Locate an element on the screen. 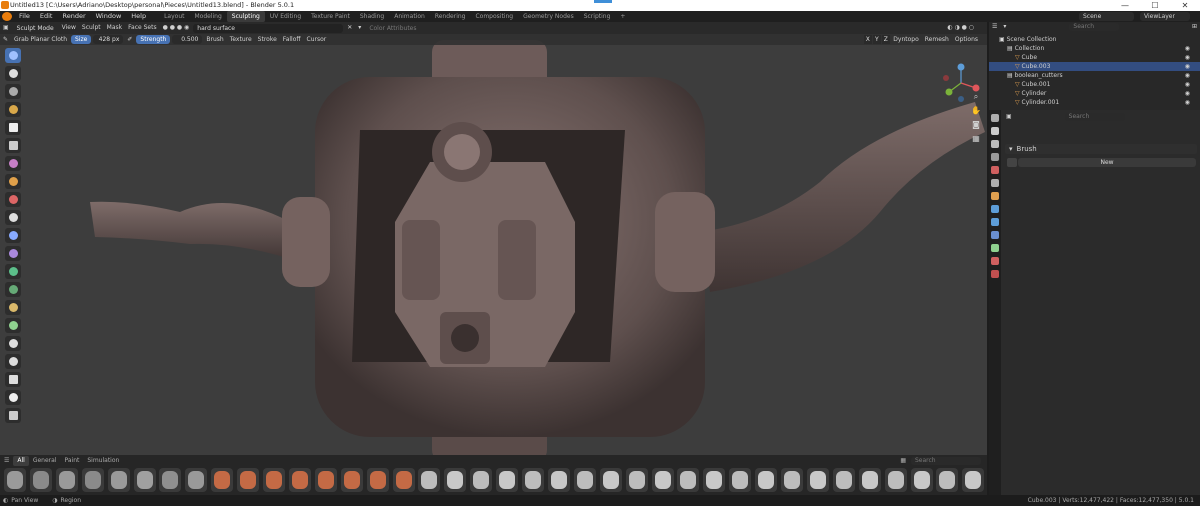 The width and height of the screenshot is (1200, 506). physics-tab-icon is located at coordinates (995, 235).